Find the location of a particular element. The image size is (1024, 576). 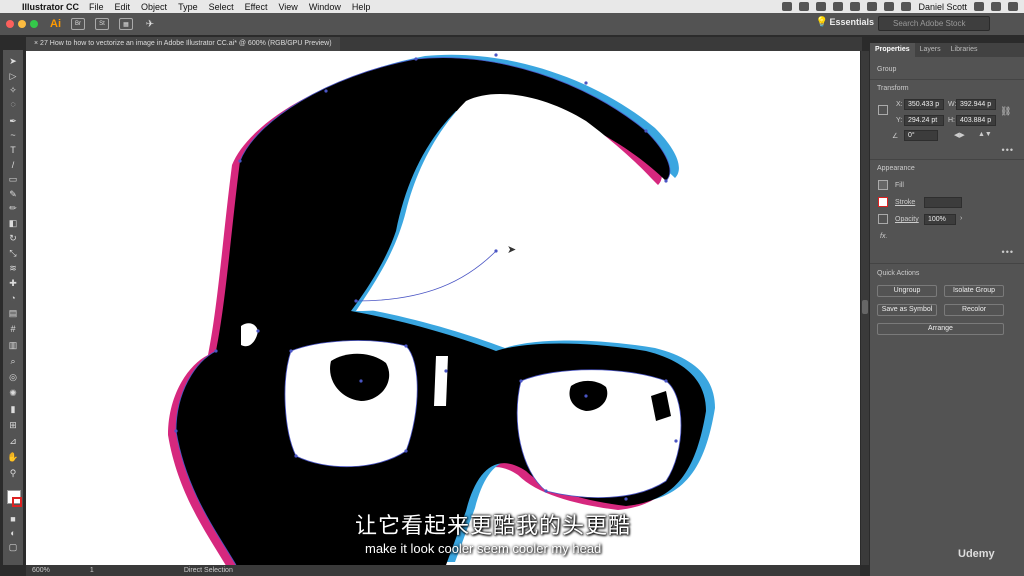

transform-more-icon: ••• is located at coordinates (1008, 150).